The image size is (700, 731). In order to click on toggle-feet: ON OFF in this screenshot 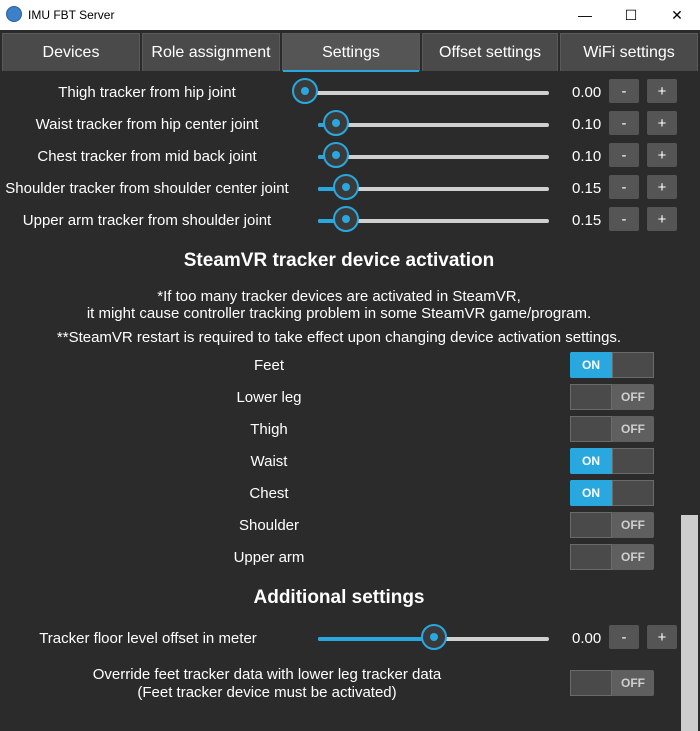, I will do `click(612, 365)`.